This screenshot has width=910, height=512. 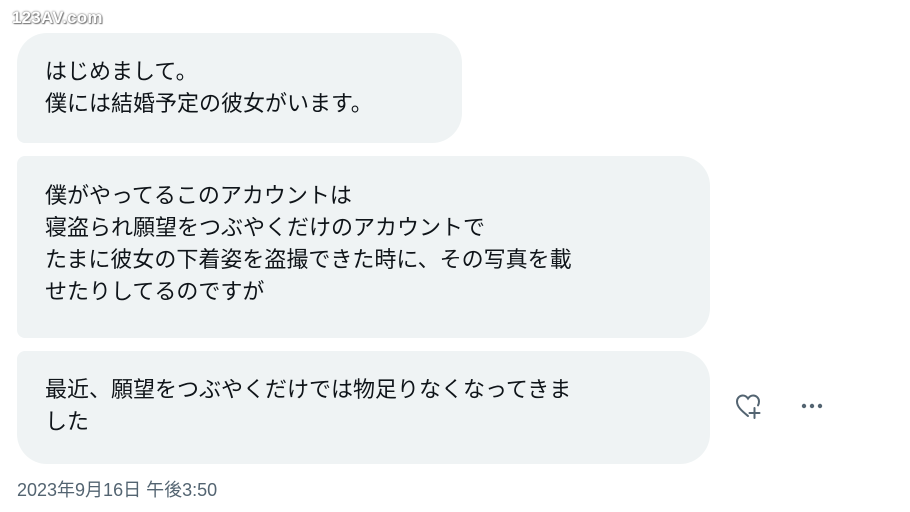 I want to click on message-timestamp: 2023年9月16日 午後3:50, so click(x=117, y=490).